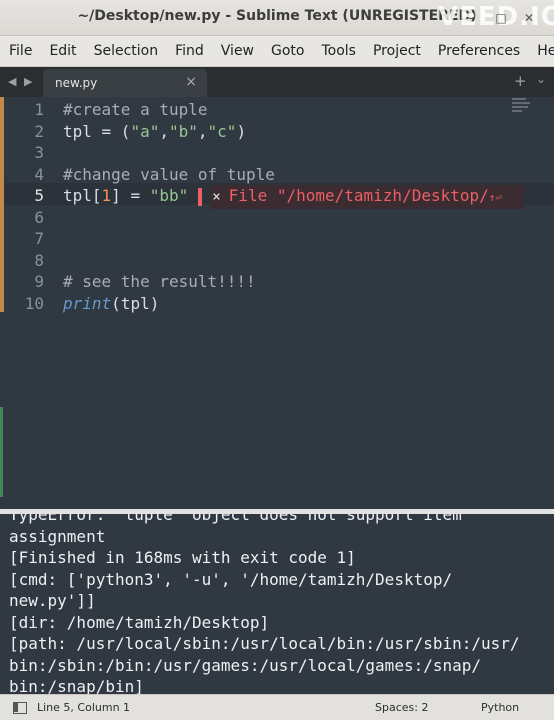 The width and height of the screenshot is (554, 720). I want to click on line-number: 8, so click(39, 260).